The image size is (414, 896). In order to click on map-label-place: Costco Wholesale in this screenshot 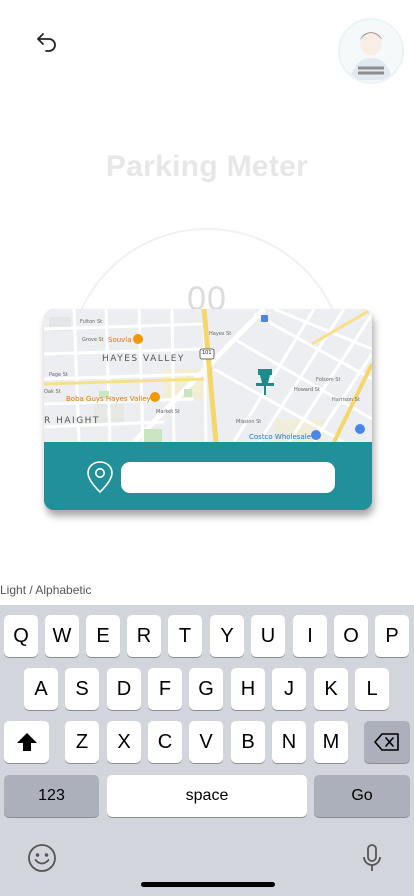, I will do `click(280, 437)`.